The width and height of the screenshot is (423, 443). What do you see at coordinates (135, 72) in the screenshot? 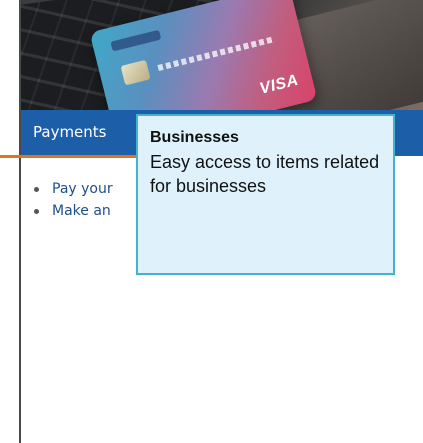
I see `card-chip-icon` at bounding box center [135, 72].